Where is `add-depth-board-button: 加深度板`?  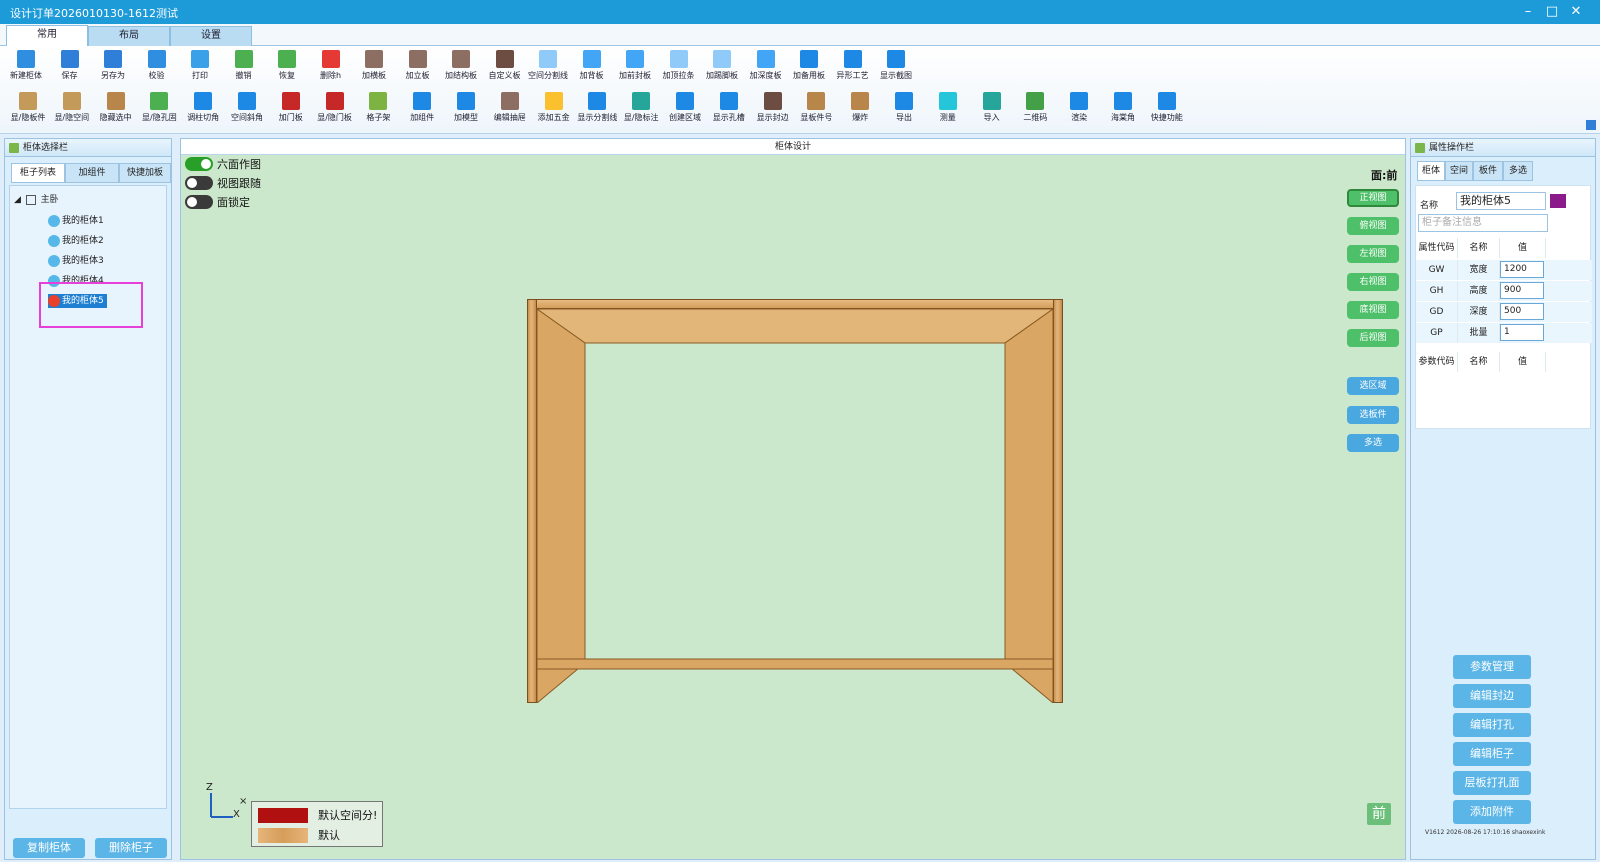
add-depth-board-button: 加深度板 is located at coordinates (766, 66).